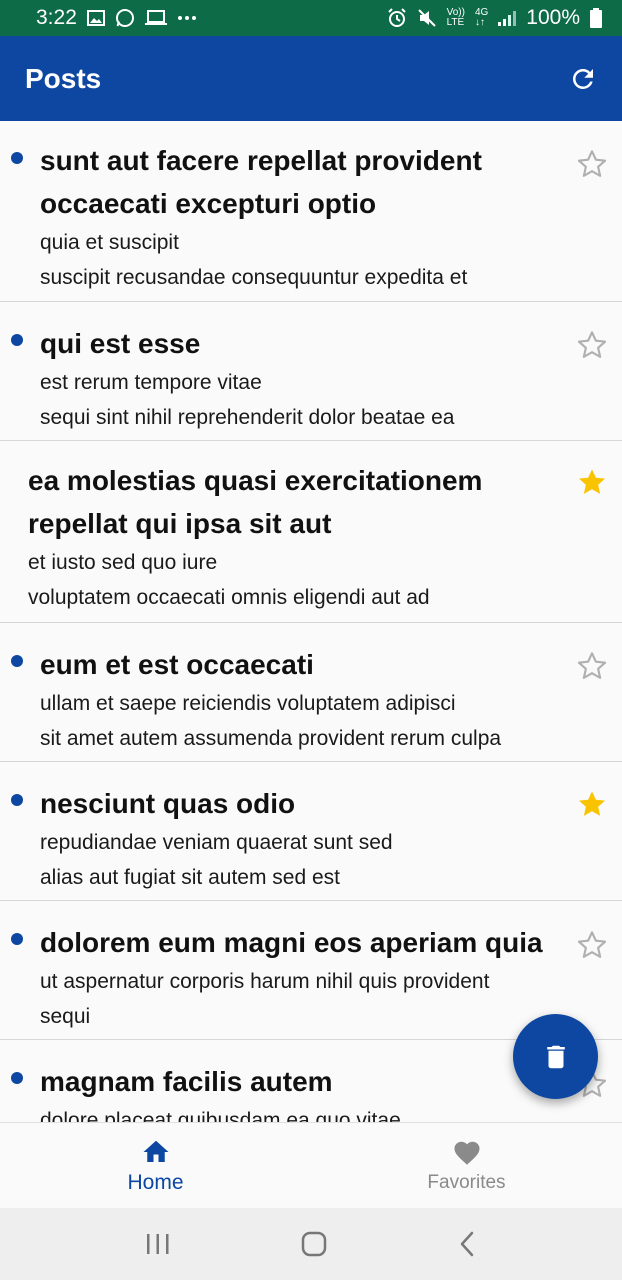 This screenshot has width=622, height=1280. Describe the element at coordinates (158, 1244) in the screenshot. I see `recent-apps-icon` at that location.